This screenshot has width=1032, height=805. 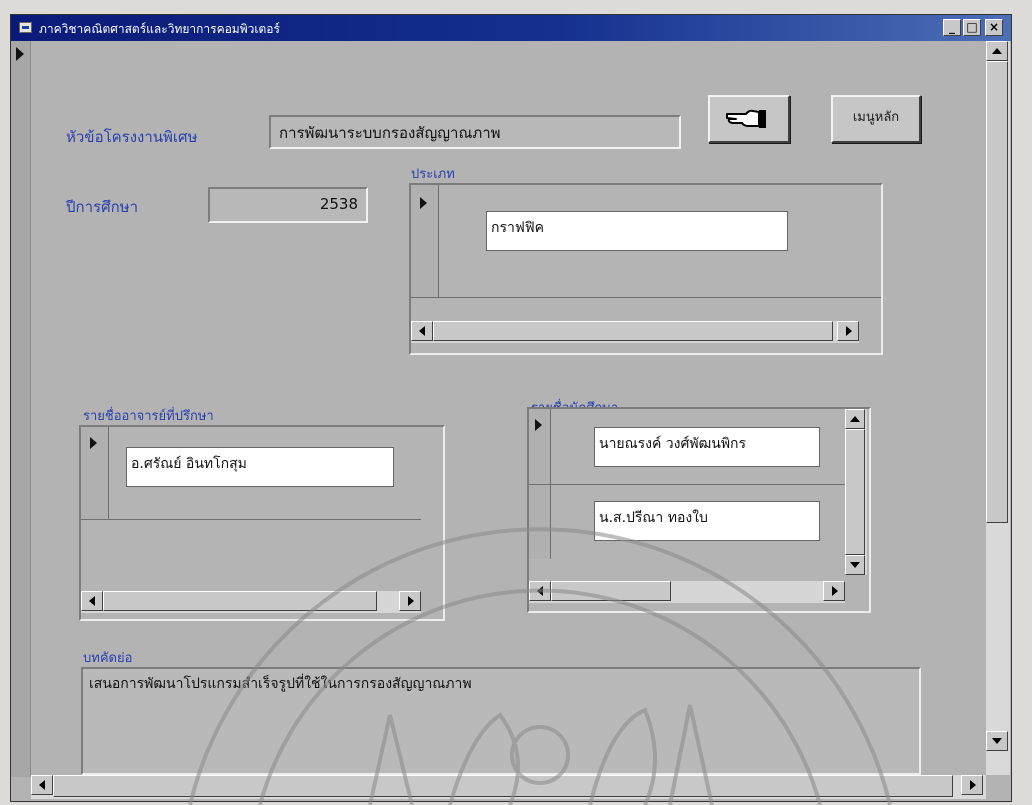 What do you see at coordinates (425, 241) in the screenshot?
I see `category-row-selector` at bounding box center [425, 241].